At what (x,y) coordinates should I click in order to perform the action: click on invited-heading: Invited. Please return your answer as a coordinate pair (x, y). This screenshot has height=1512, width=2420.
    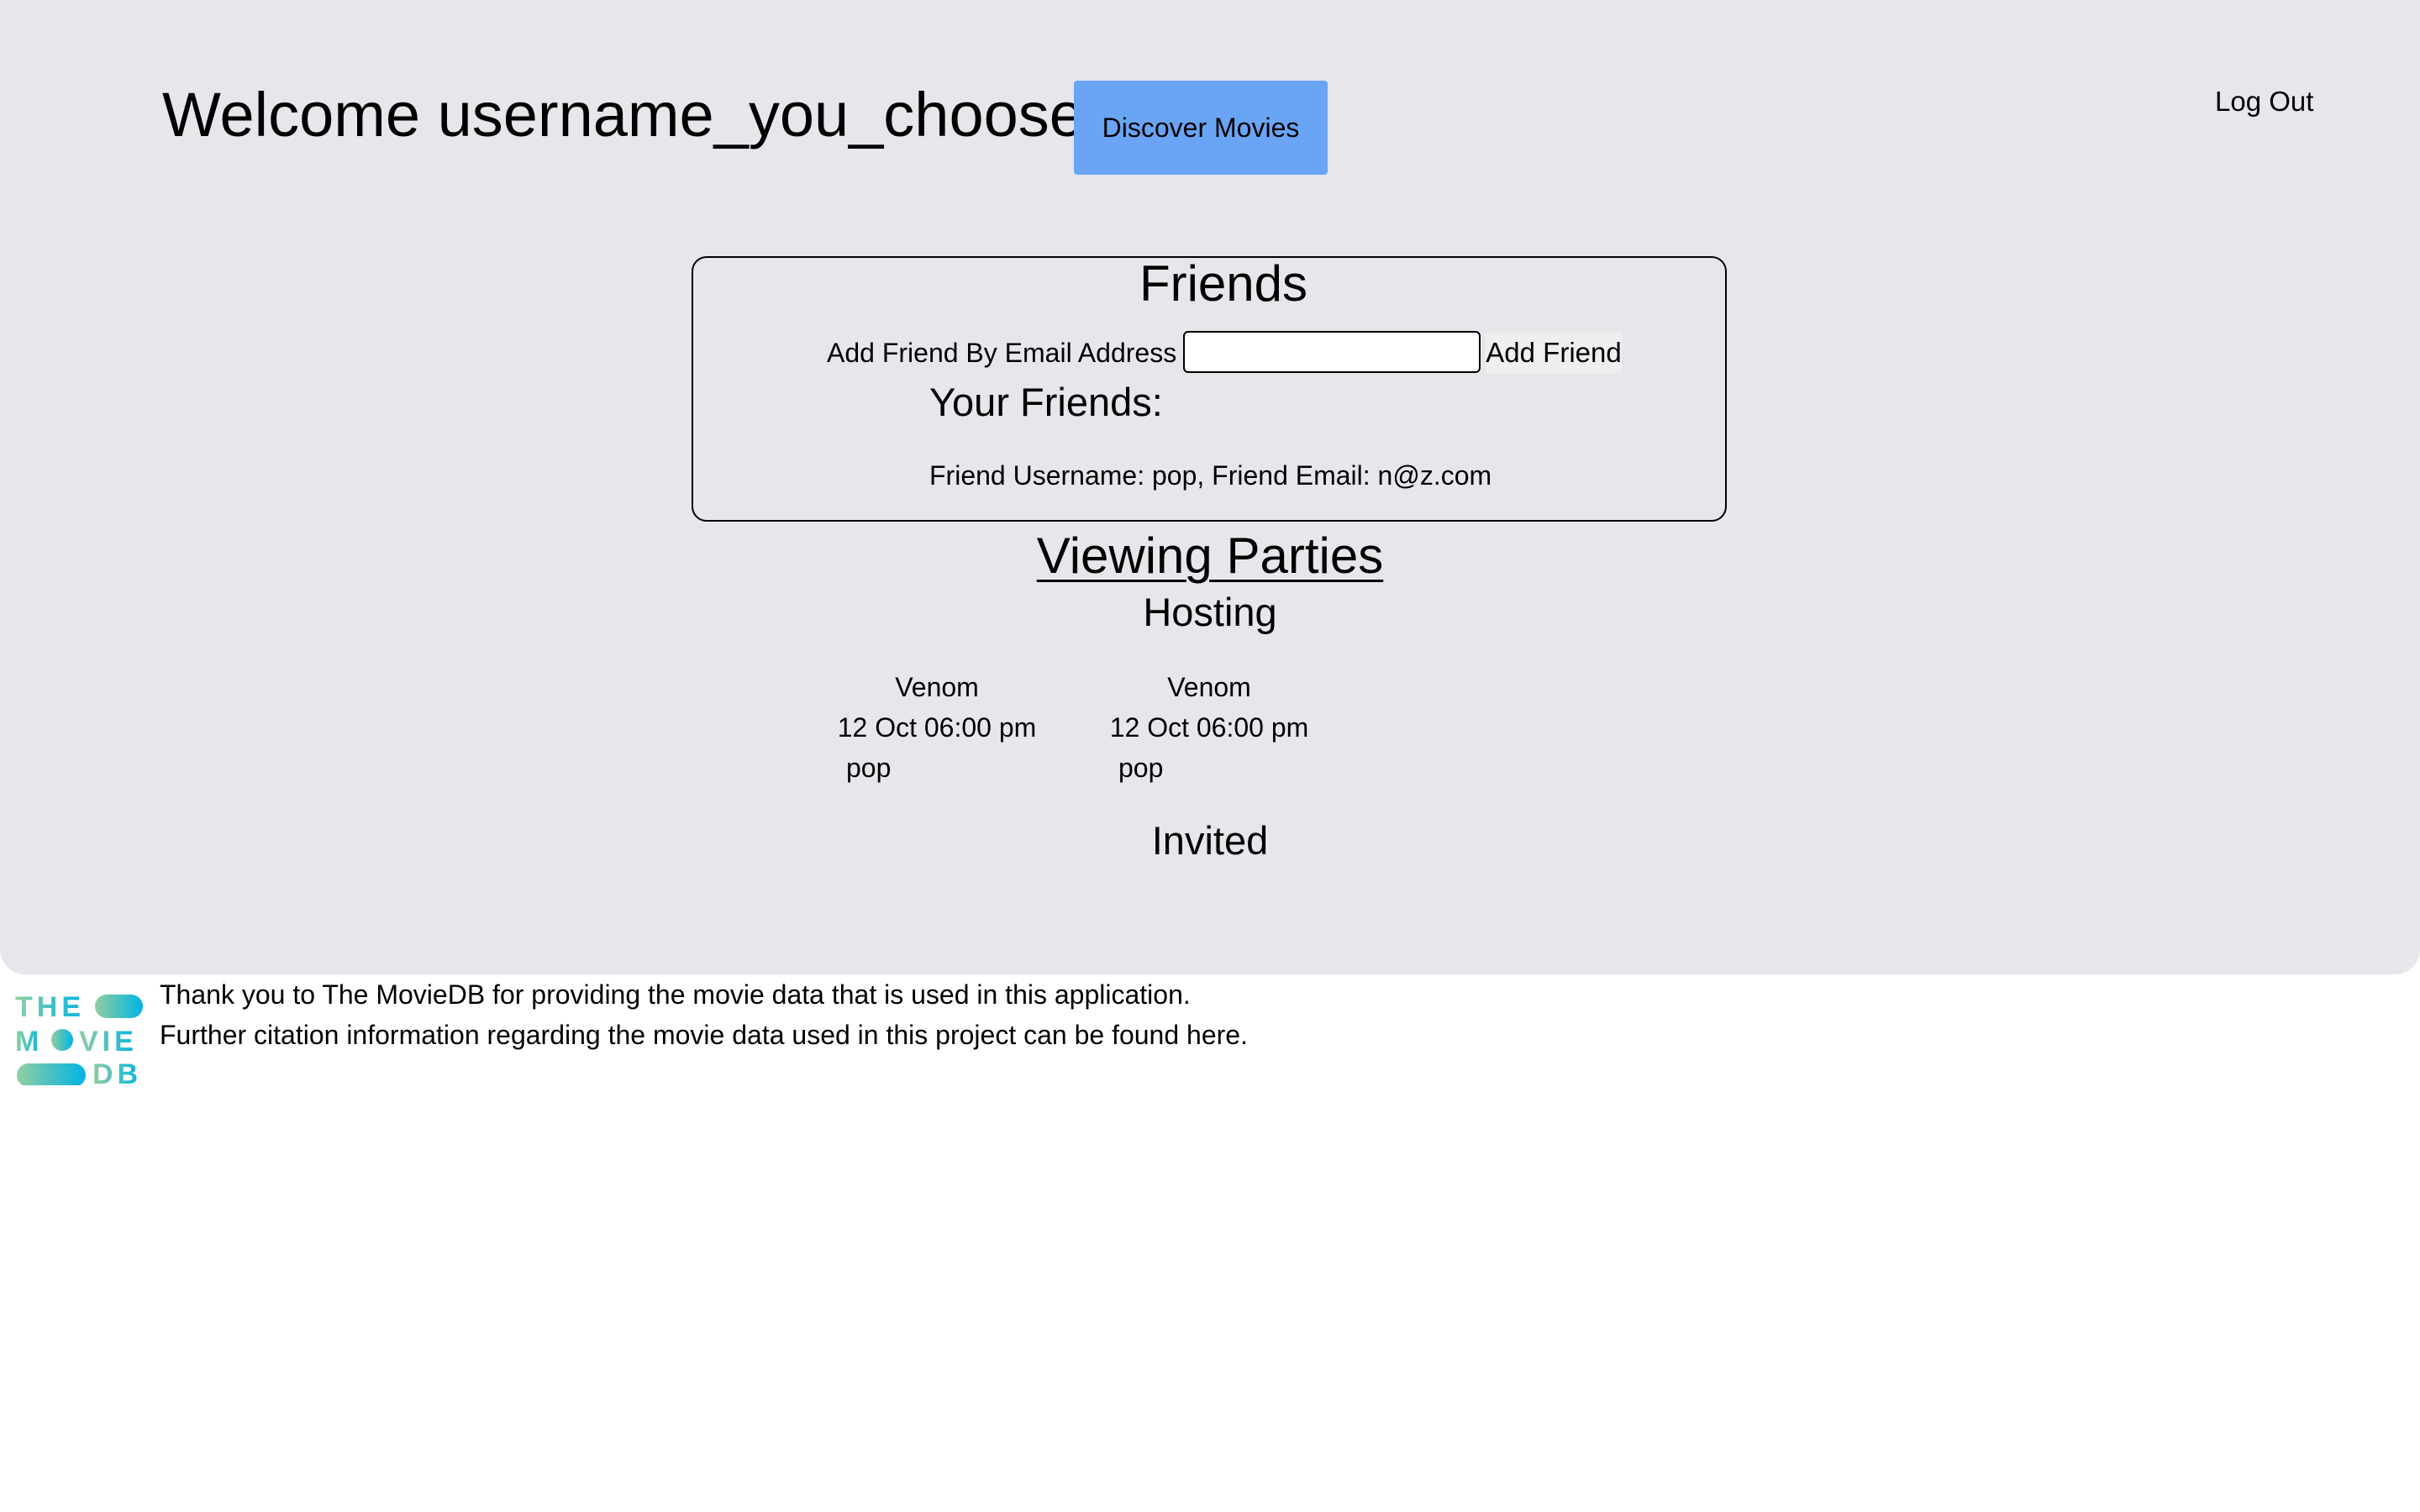
    Looking at the image, I should click on (1210, 840).